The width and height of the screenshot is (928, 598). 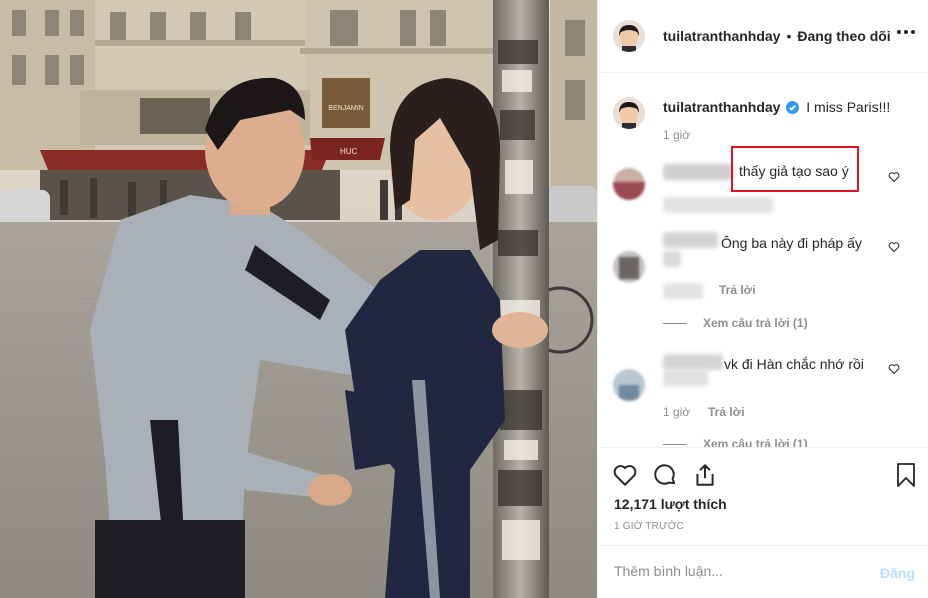 What do you see at coordinates (793, 107) in the screenshot?
I see `verified-badge-icon` at bounding box center [793, 107].